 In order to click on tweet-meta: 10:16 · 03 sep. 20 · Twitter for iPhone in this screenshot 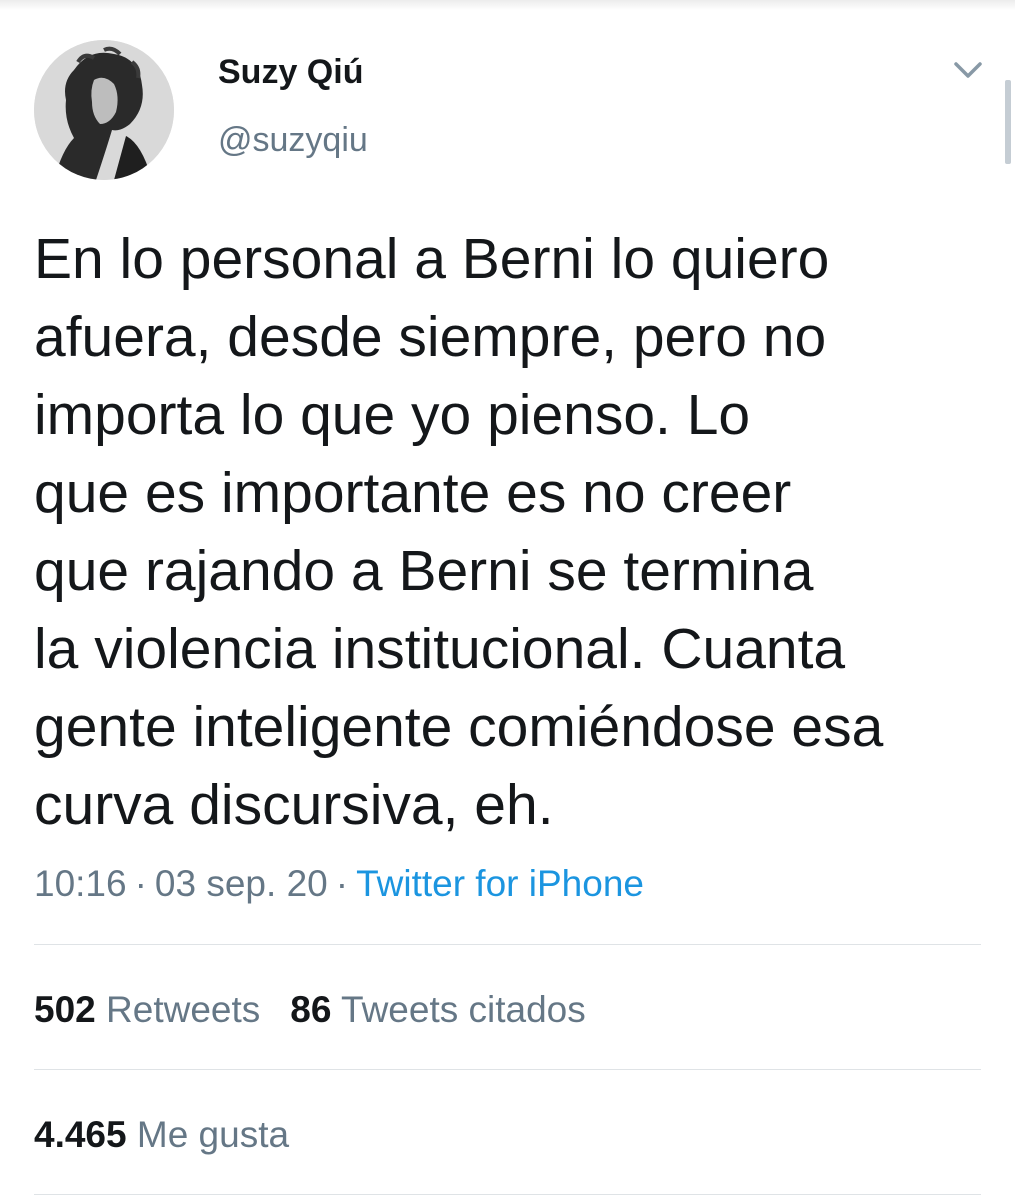, I will do `click(339, 884)`.